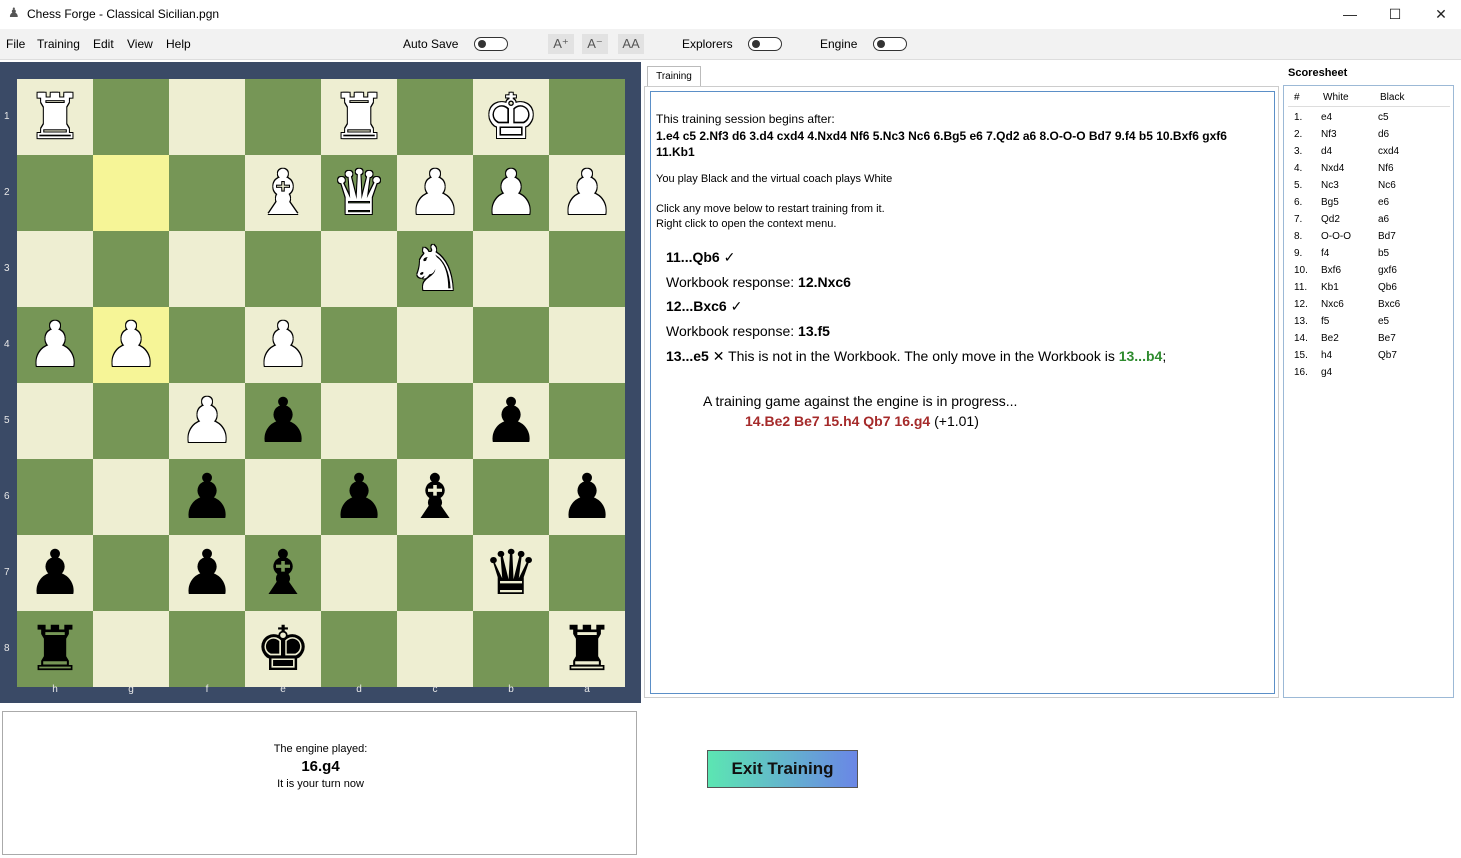 This screenshot has width=1461, height=858. Describe the element at coordinates (1383, 254) in the screenshot. I see `scoresheet-black-move: b5` at that location.